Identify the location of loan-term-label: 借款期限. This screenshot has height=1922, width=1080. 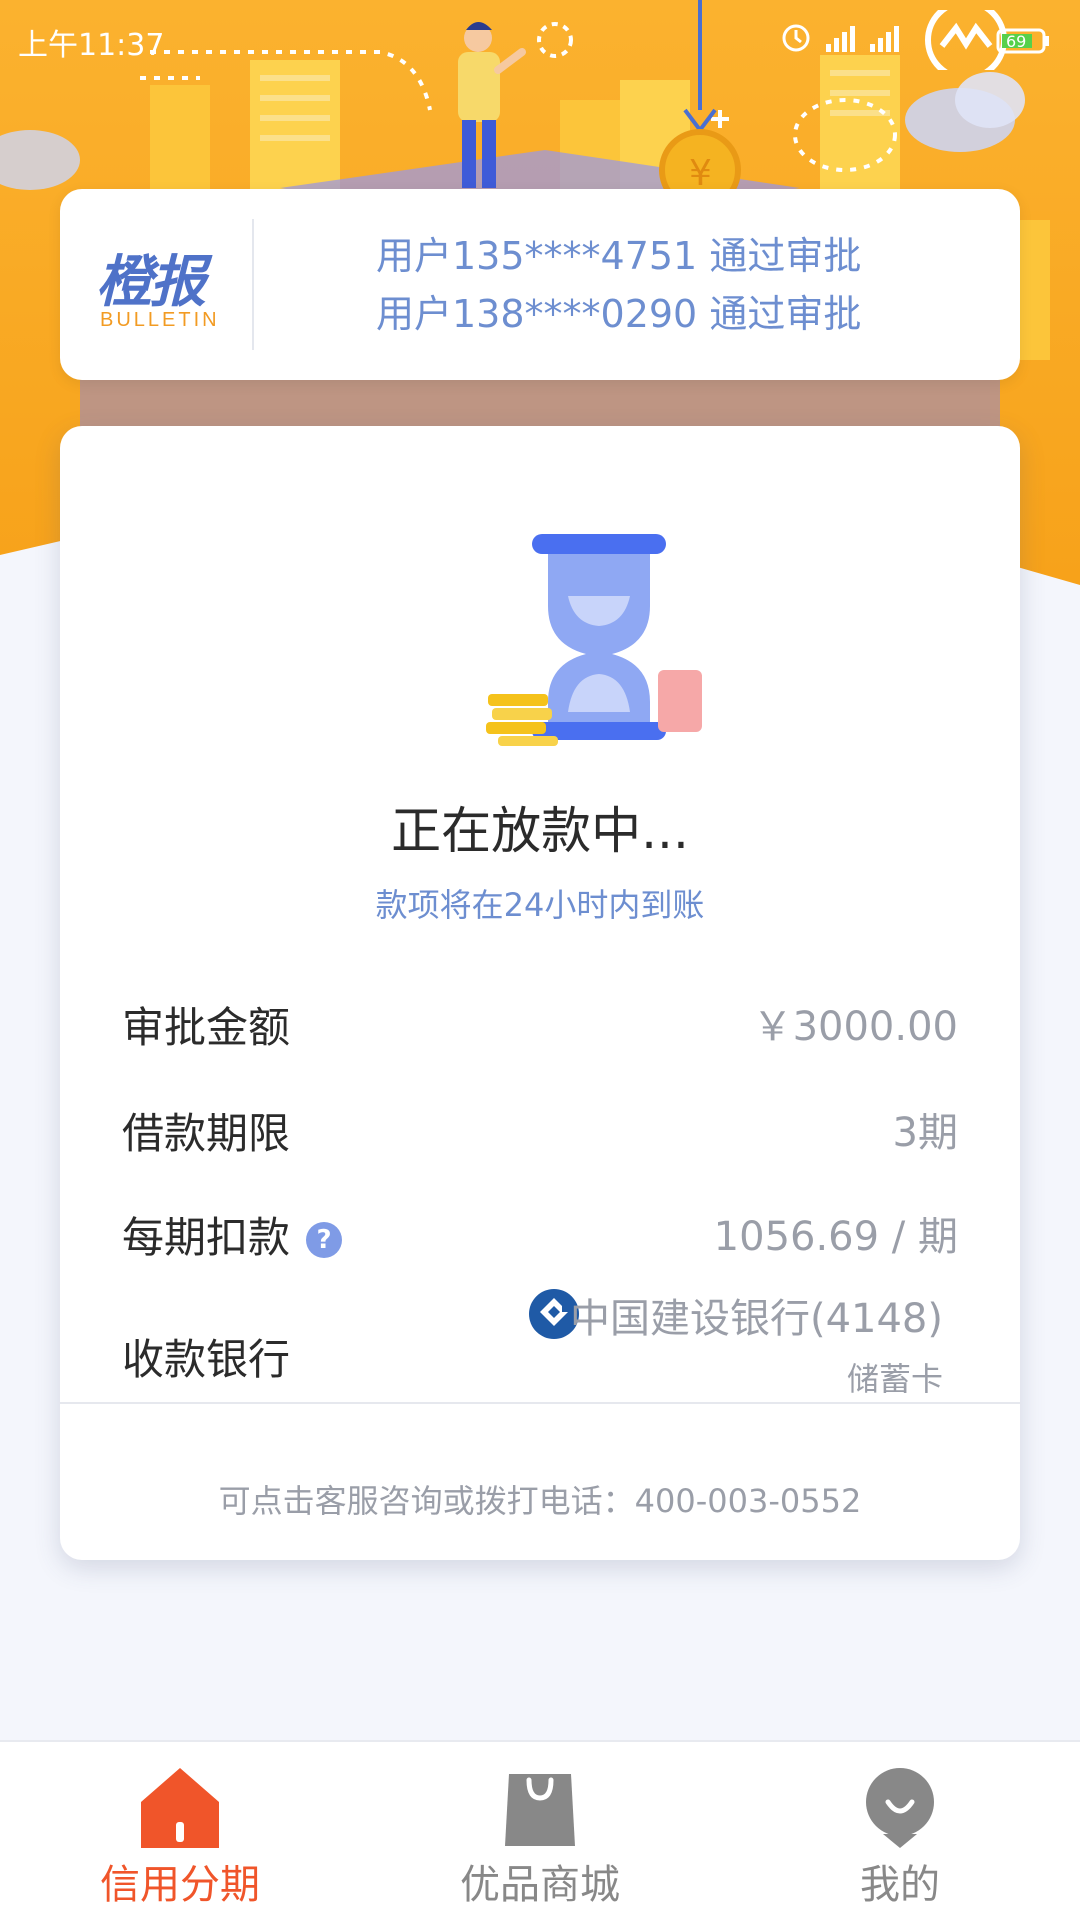
(206, 1133).